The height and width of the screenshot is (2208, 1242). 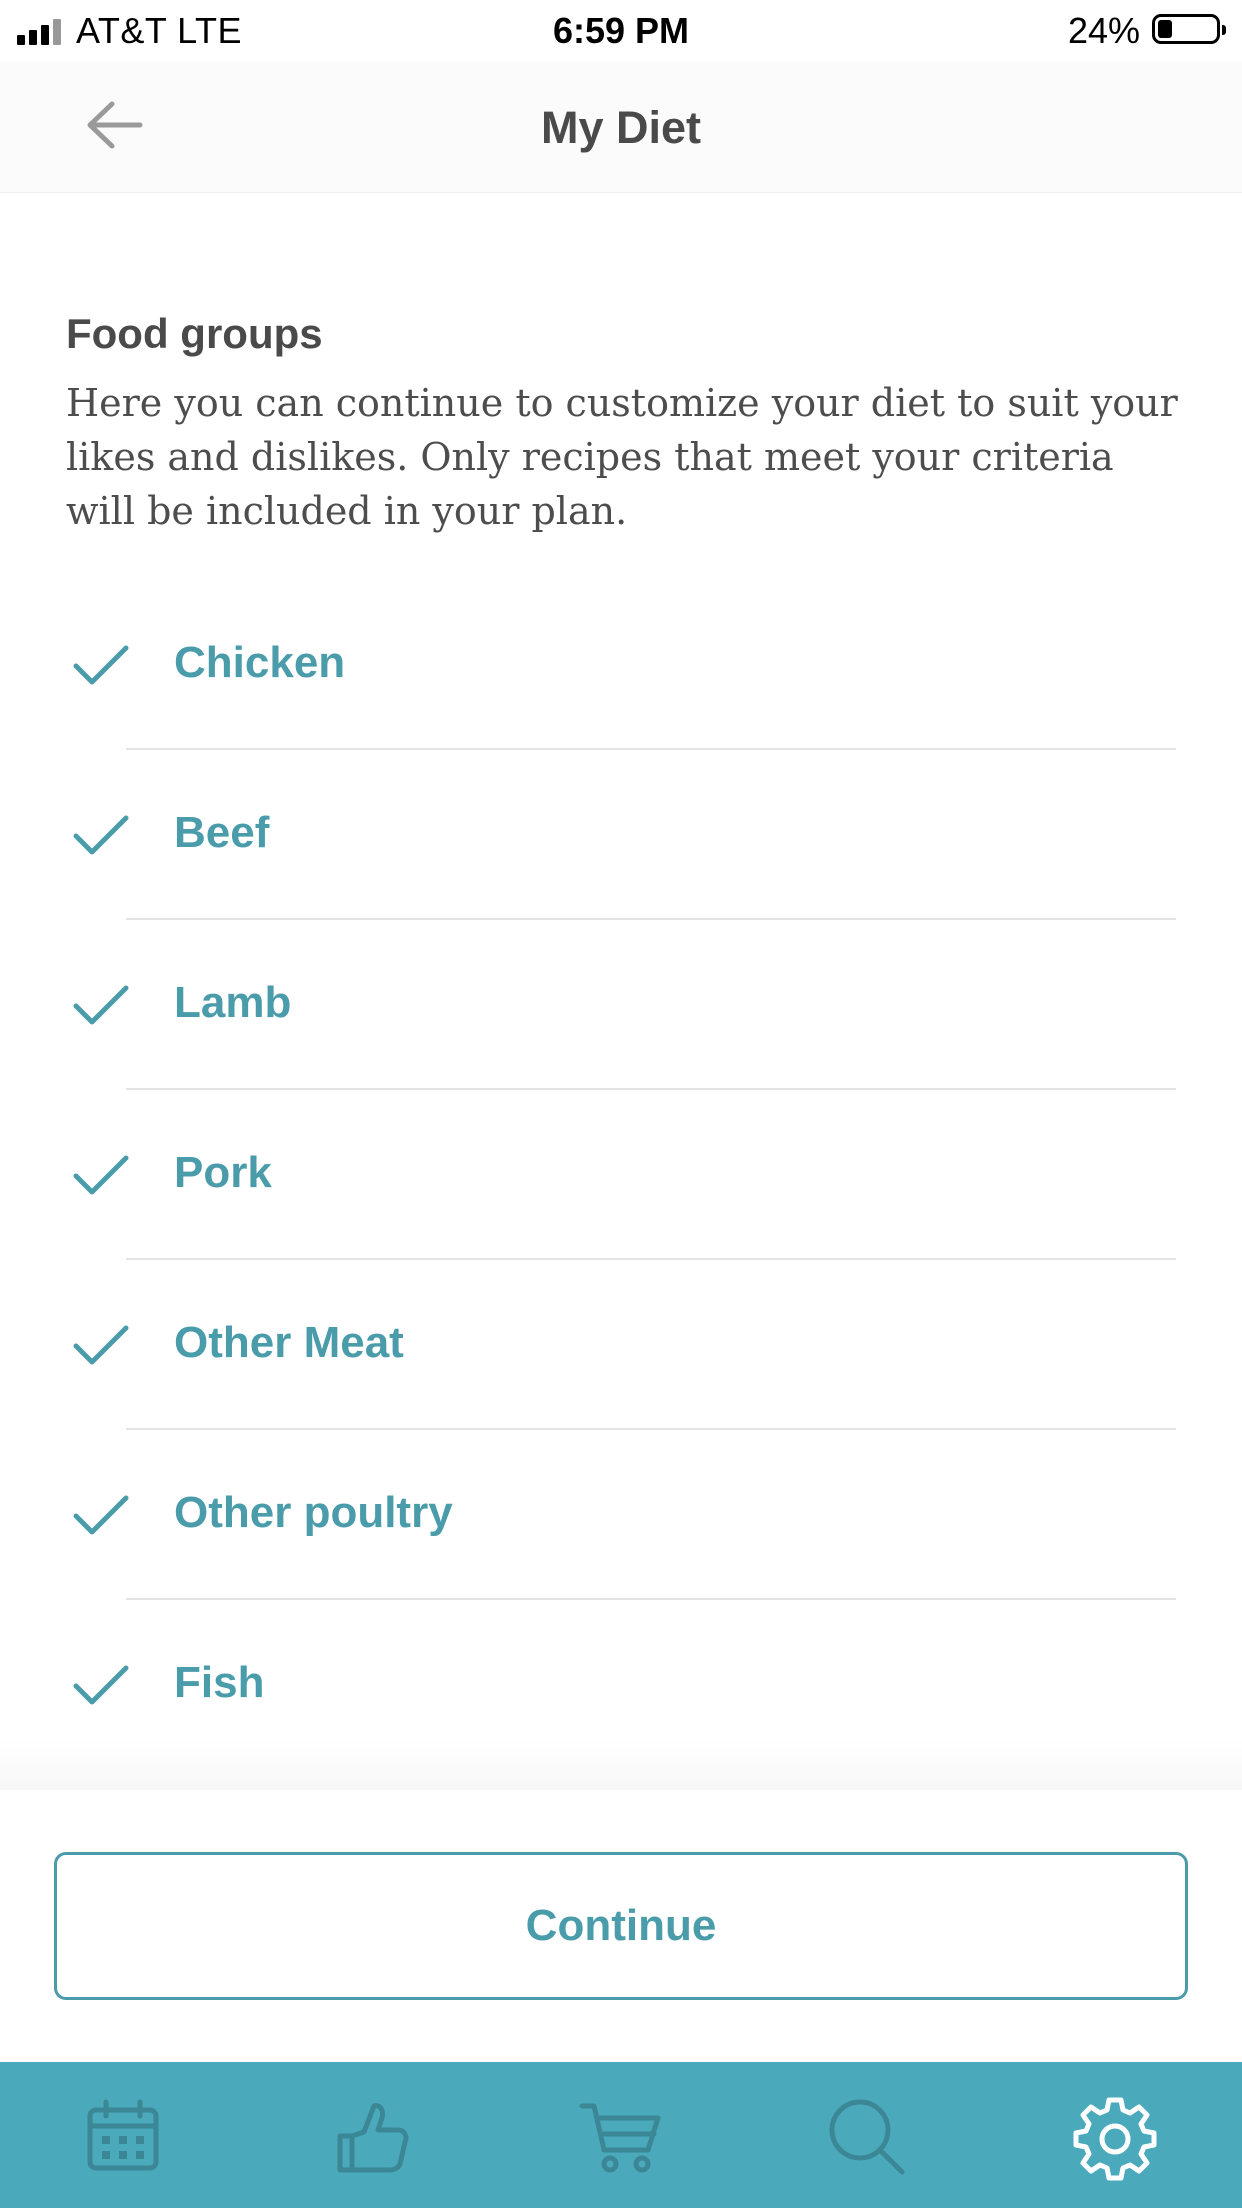 I want to click on tab-search, so click(x=867, y=2137).